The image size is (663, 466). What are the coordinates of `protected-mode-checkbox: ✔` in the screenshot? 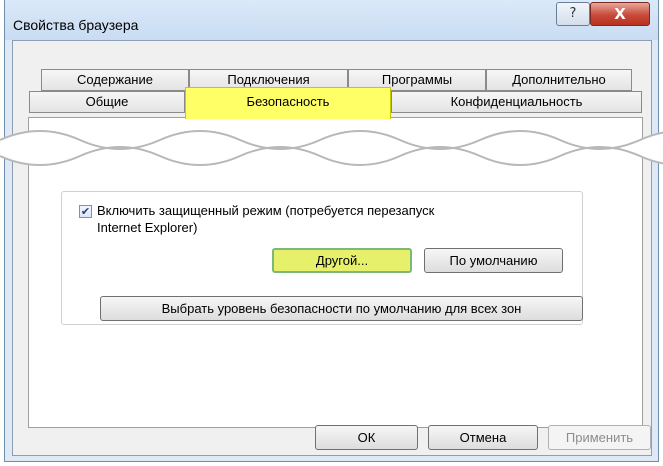 It's located at (85, 211).